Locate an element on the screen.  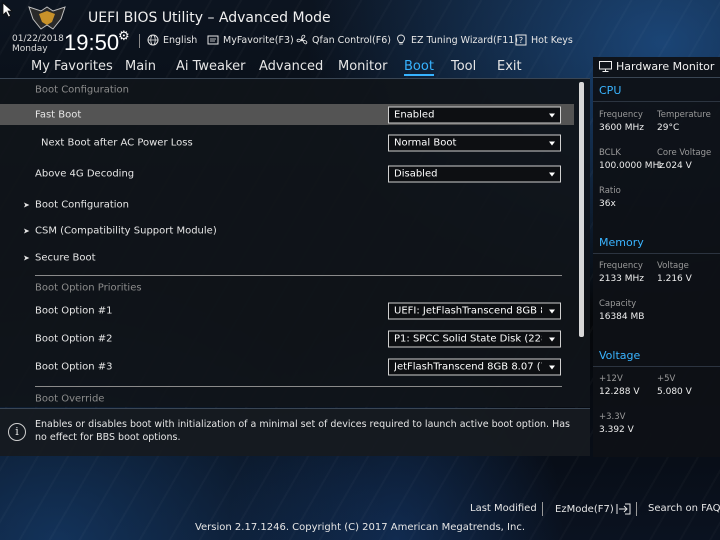
boot-option-3-dropdown: JetFlashTranscend 8GB 8.07 (74 is located at coordinates (474, 367).